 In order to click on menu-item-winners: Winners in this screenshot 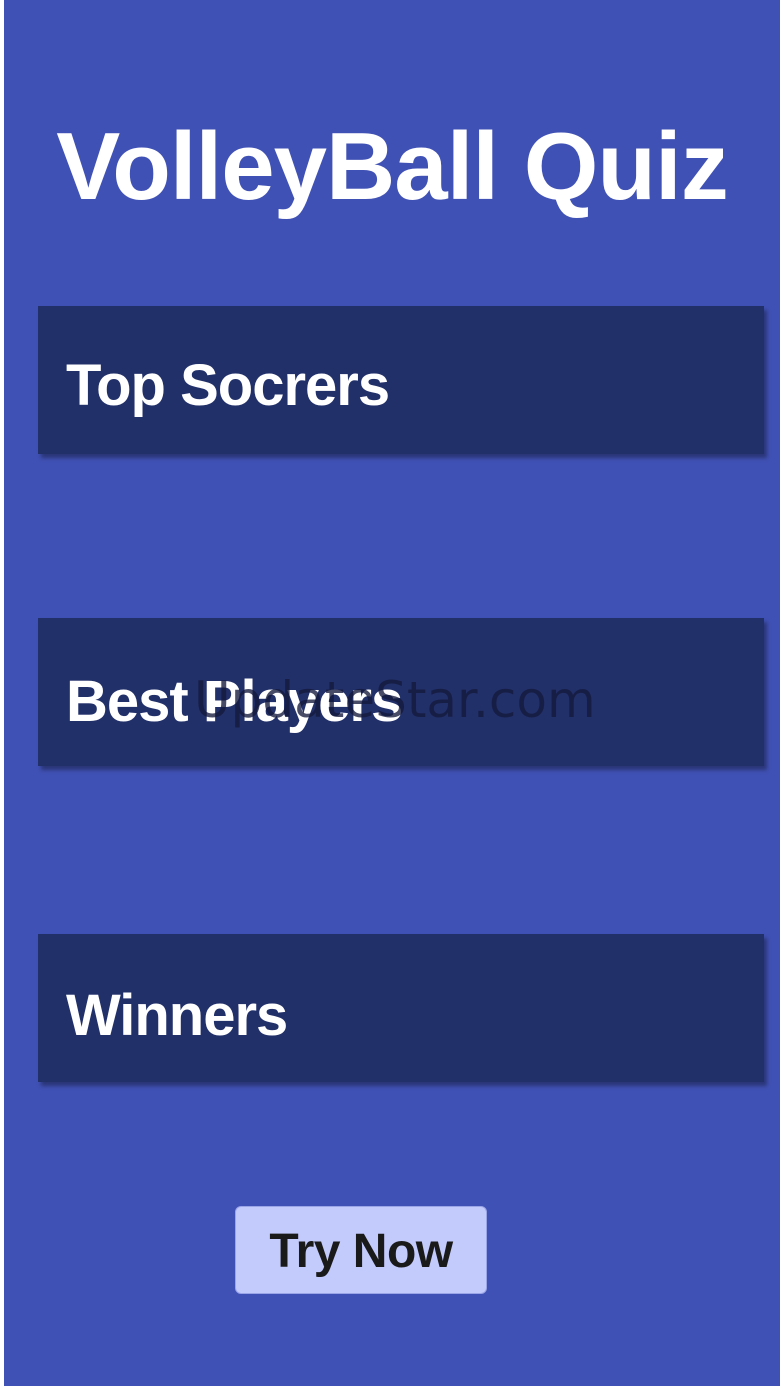, I will do `click(401, 1008)`.